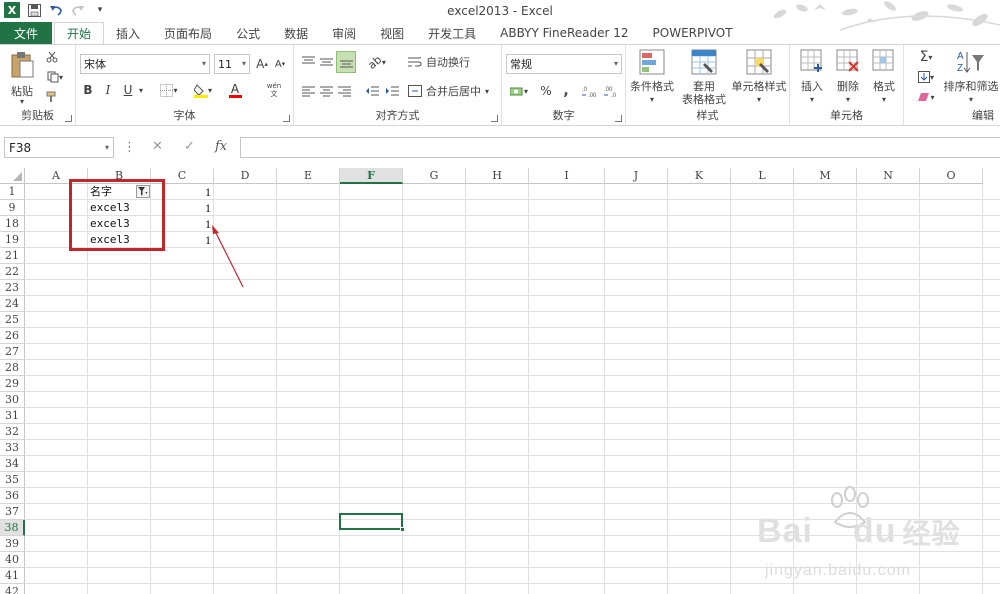  Describe the element at coordinates (79, 33) in the screenshot. I see `tab-home: 开始` at that location.